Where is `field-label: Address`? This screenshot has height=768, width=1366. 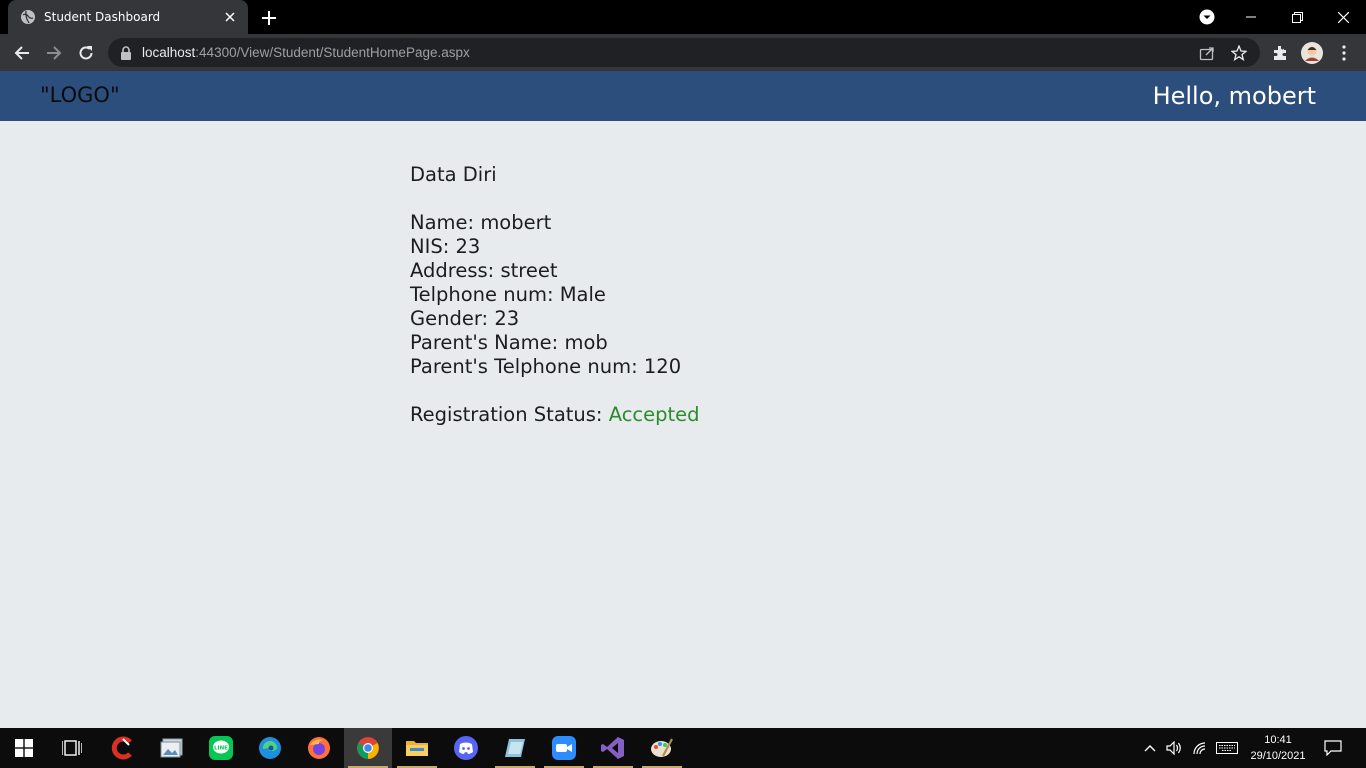 field-label: Address is located at coordinates (449, 270).